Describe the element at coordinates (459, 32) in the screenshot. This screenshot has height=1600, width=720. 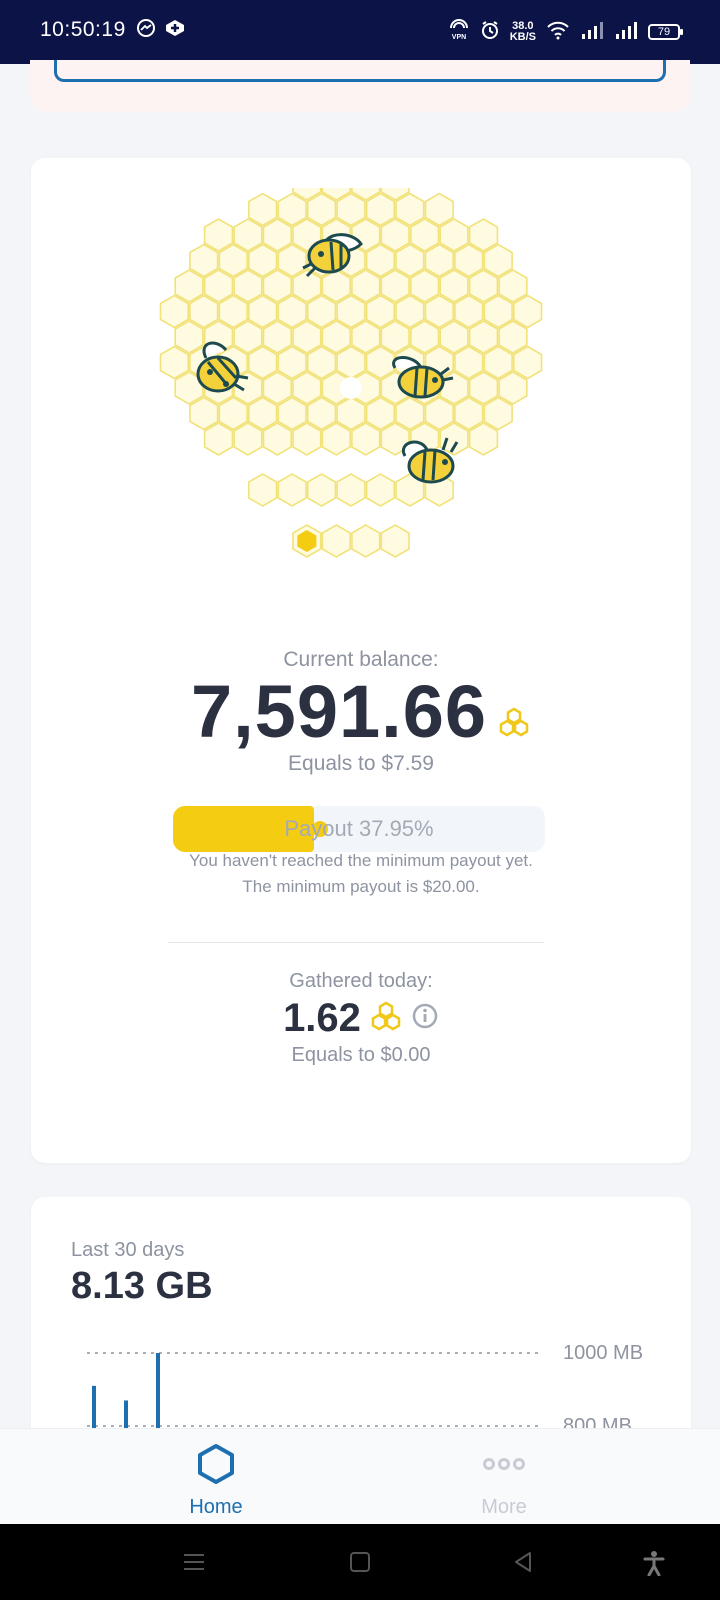
I see `vpn-icon: VPN` at that location.